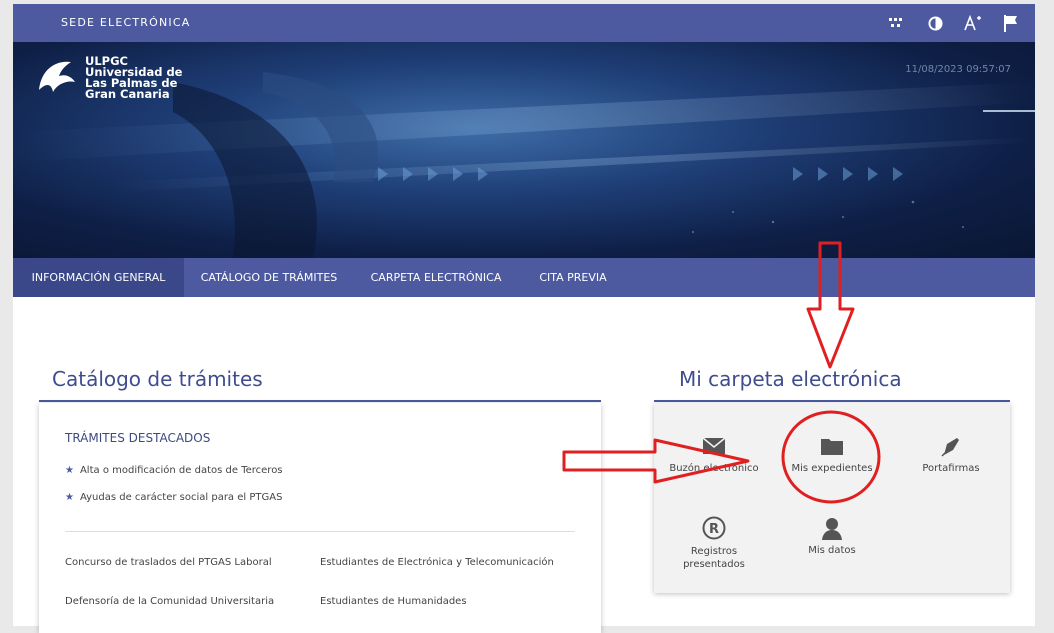 Image resolution: width=1054 pixels, height=633 pixels. What do you see at coordinates (714, 558) in the screenshot?
I see `tile-label: Registros presentados` at bounding box center [714, 558].